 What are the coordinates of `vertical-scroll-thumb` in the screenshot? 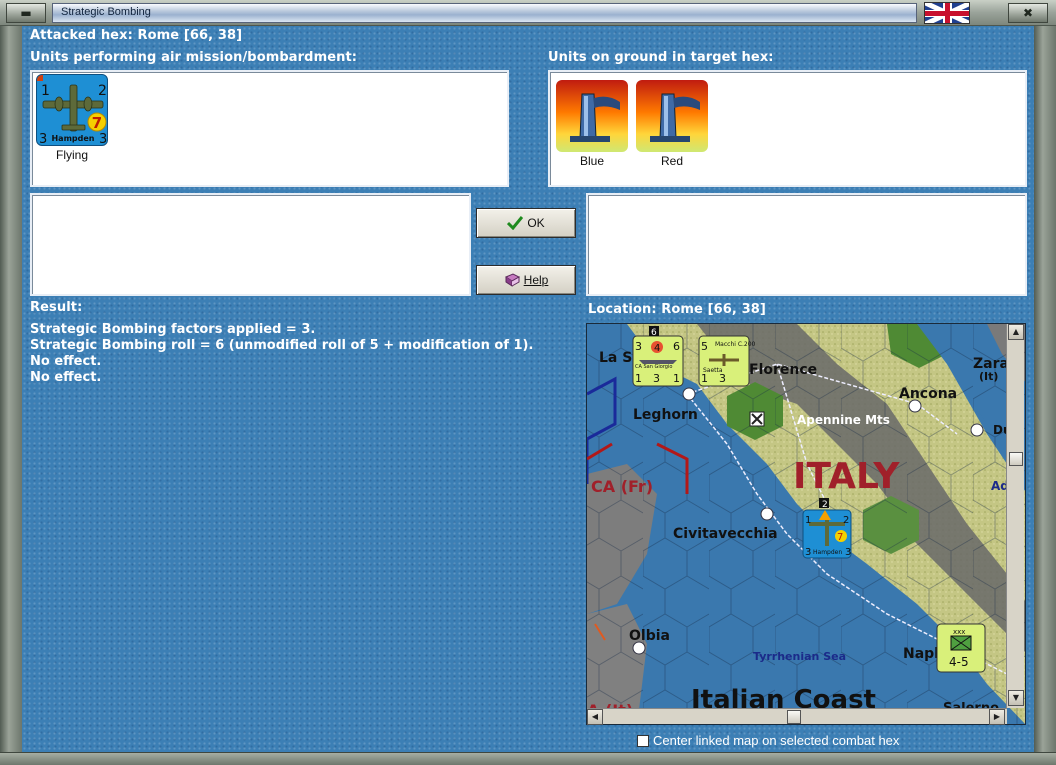 It's located at (1016, 459).